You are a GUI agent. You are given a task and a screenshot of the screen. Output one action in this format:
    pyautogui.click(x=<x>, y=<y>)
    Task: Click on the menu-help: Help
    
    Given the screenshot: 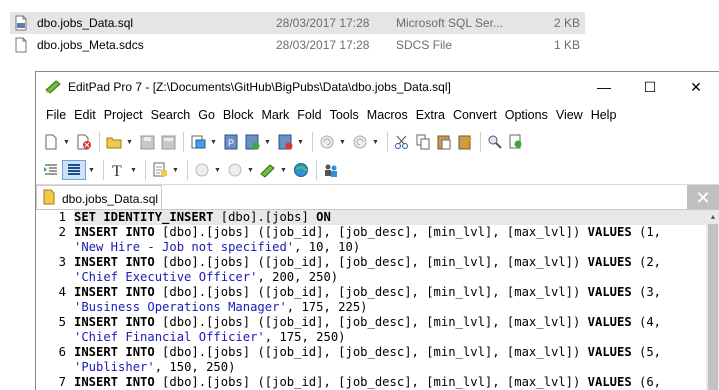 What is the action you would take?
    pyautogui.click(x=604, y=115)
    